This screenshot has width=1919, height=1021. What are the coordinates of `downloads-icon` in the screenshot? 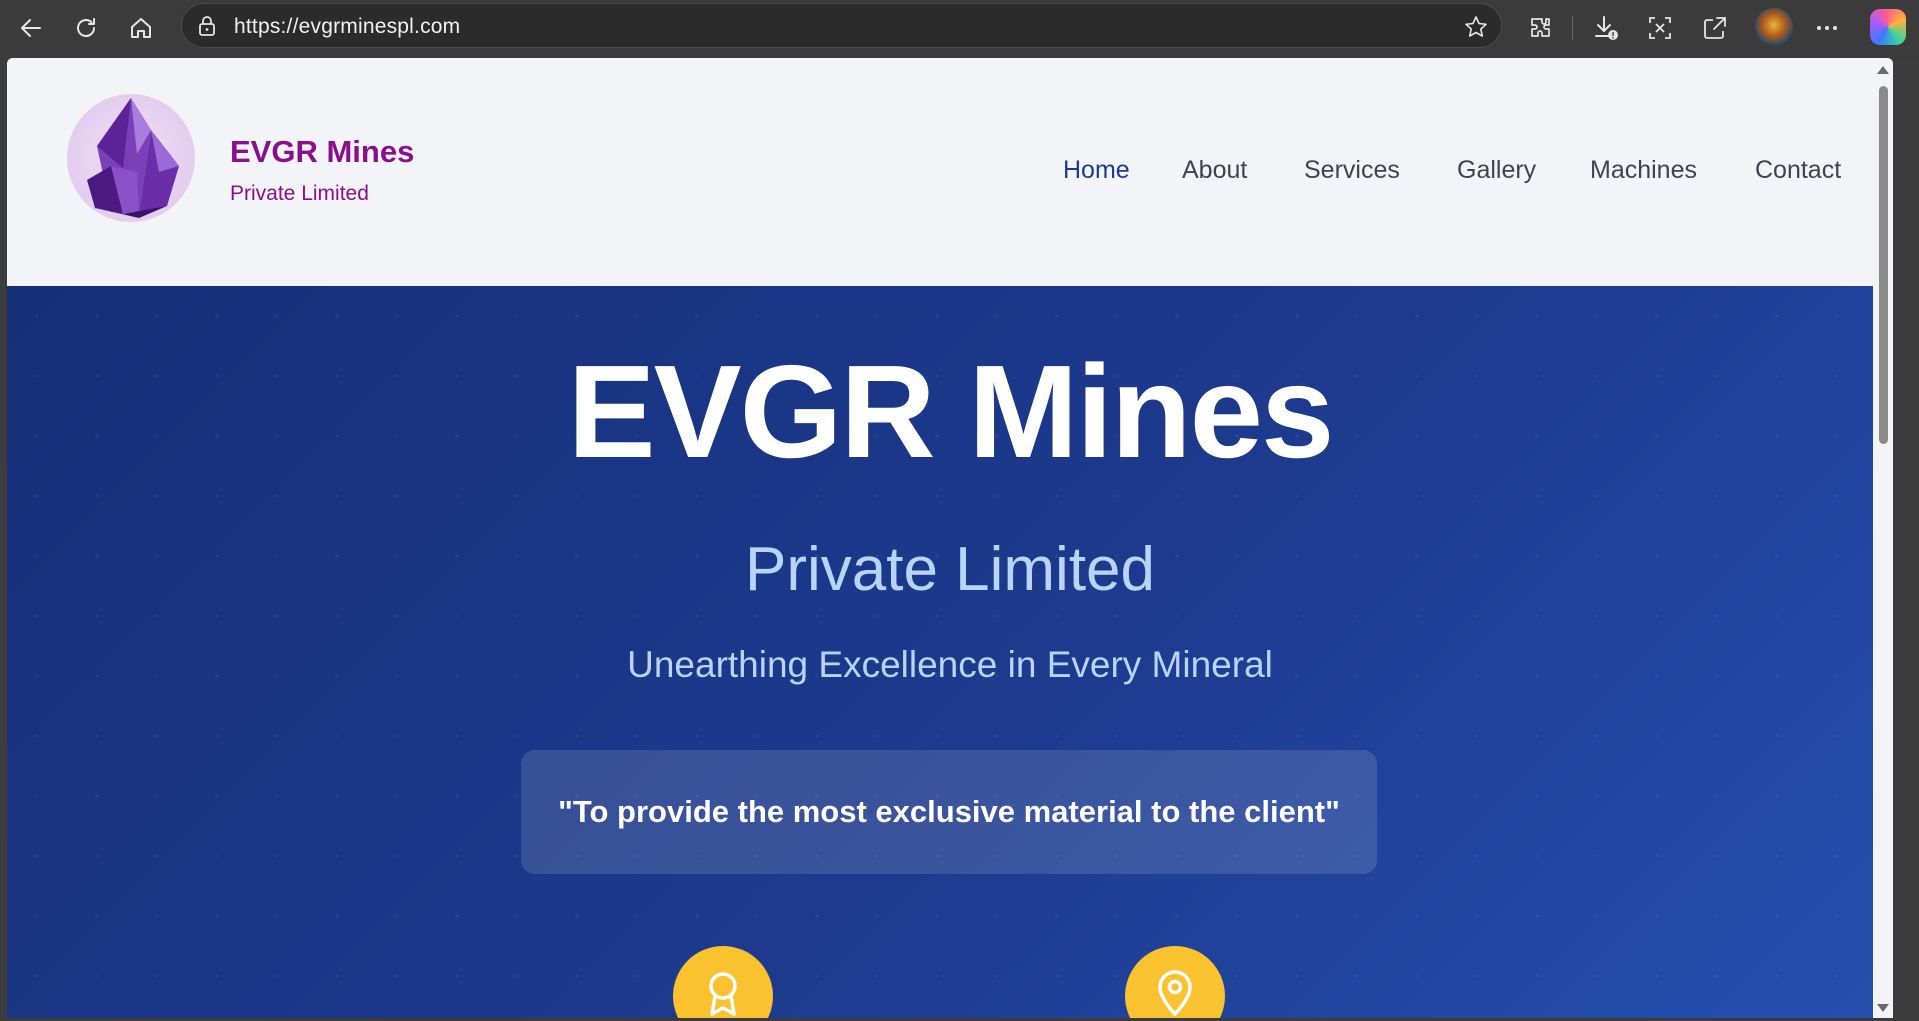 It's located at (1606, 28).